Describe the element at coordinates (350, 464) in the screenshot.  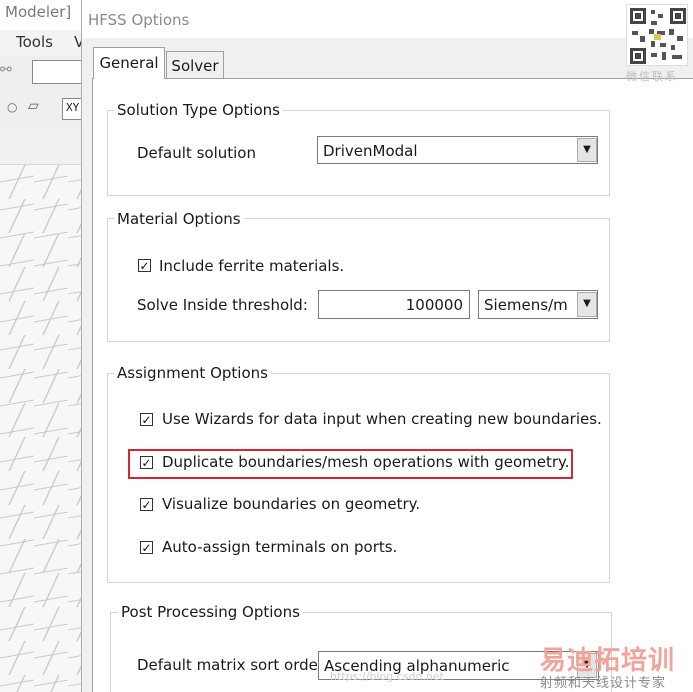
I see `highlight-annotation` at that location.